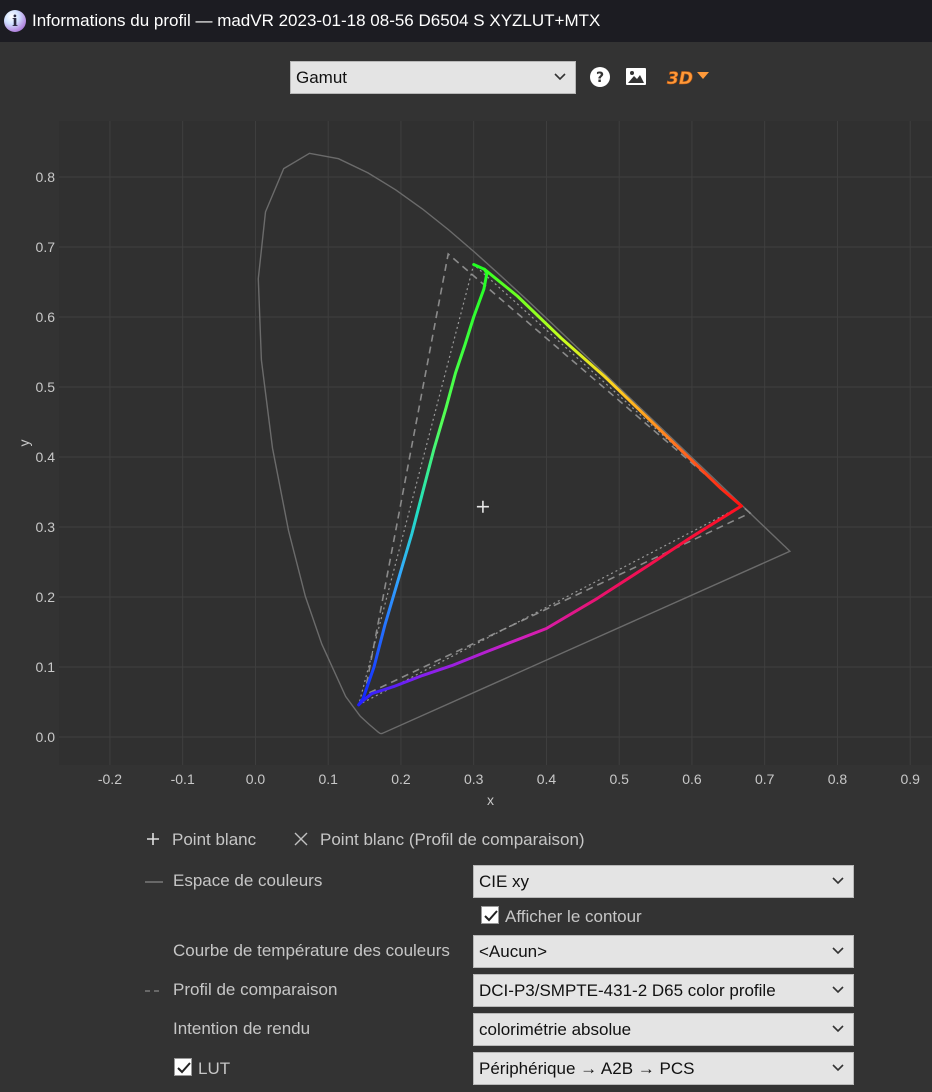 The width and height of the screenshot is (932, 1092). Describe the element at coordinates (46, 457) in the screenshot. I see `y-tick-label: 0.4` at that location.